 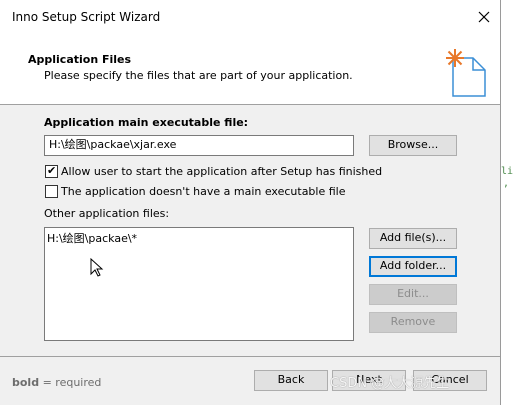 I want to click on required-bold-word: bold, so click(x=26, y=382).